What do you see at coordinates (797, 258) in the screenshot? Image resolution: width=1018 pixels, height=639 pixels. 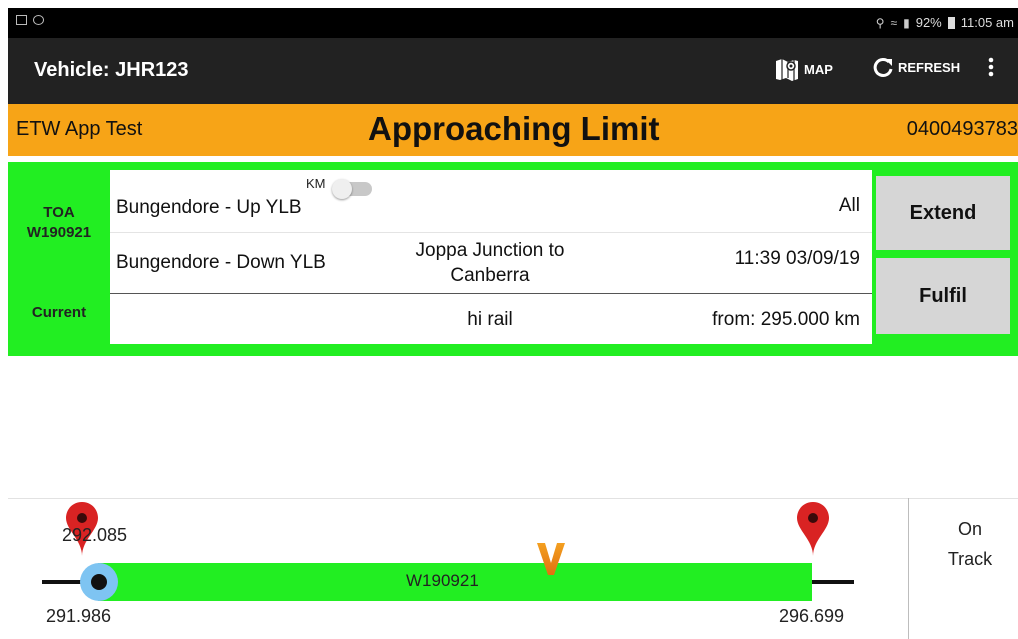 I see `authority-time: 11:39 03/09/19` at bounding box center [797, 258].